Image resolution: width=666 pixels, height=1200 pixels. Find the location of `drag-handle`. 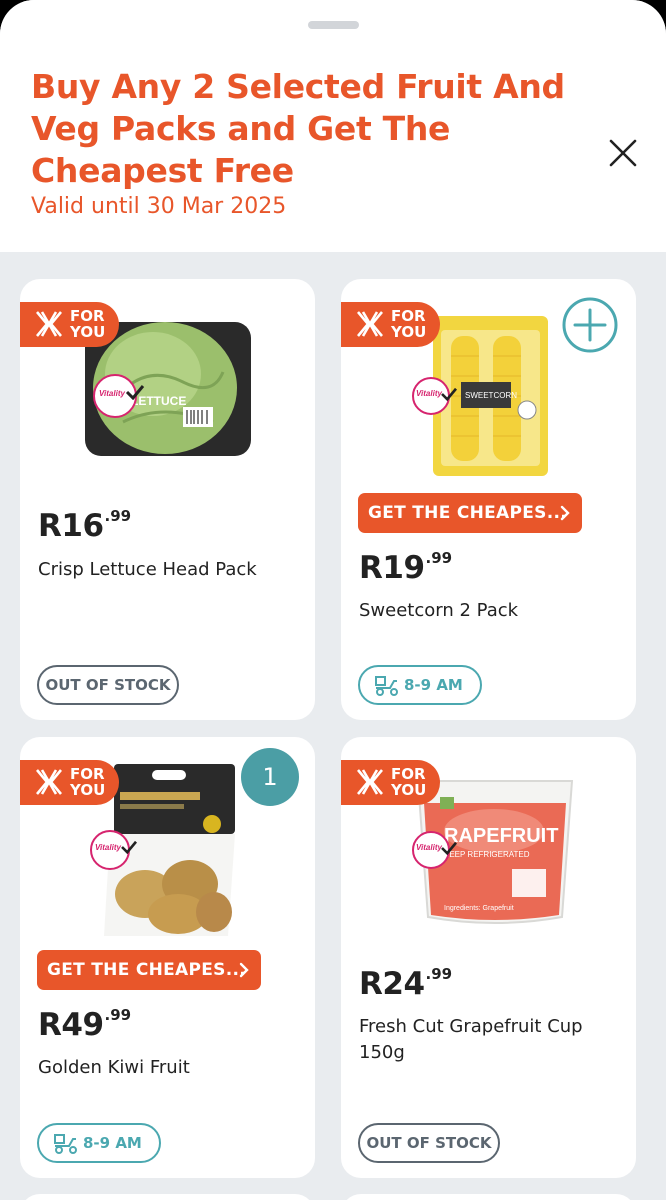

drag-handle is located at coordinates (333, 25).